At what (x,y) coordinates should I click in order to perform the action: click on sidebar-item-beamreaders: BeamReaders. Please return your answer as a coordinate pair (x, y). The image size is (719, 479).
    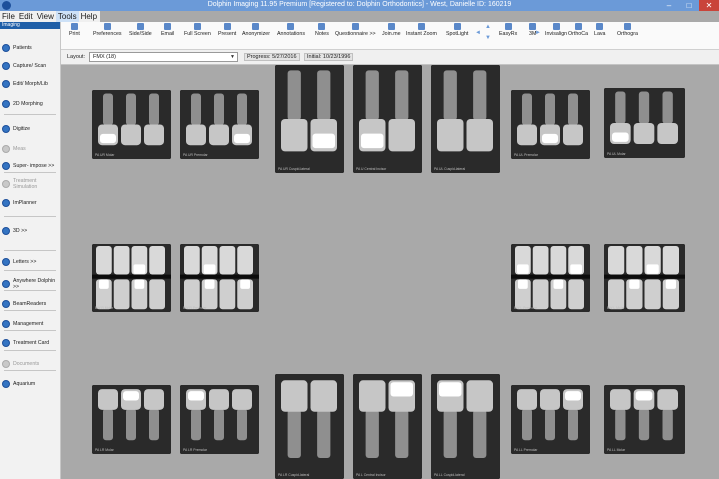
    Looking at the image, I should click on (31, 304).